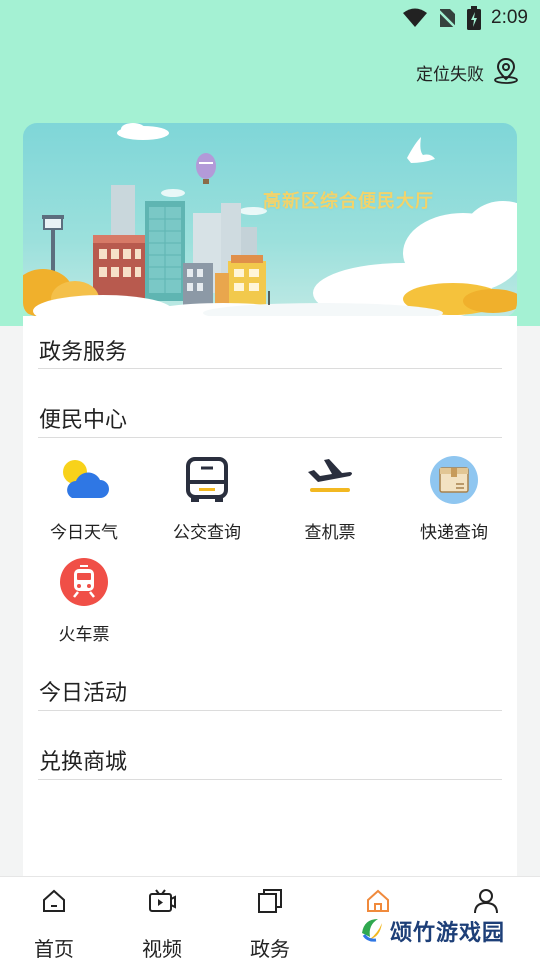 The image size is (540, 960). I want to click on status-time: 2:09, so click(509, 17).